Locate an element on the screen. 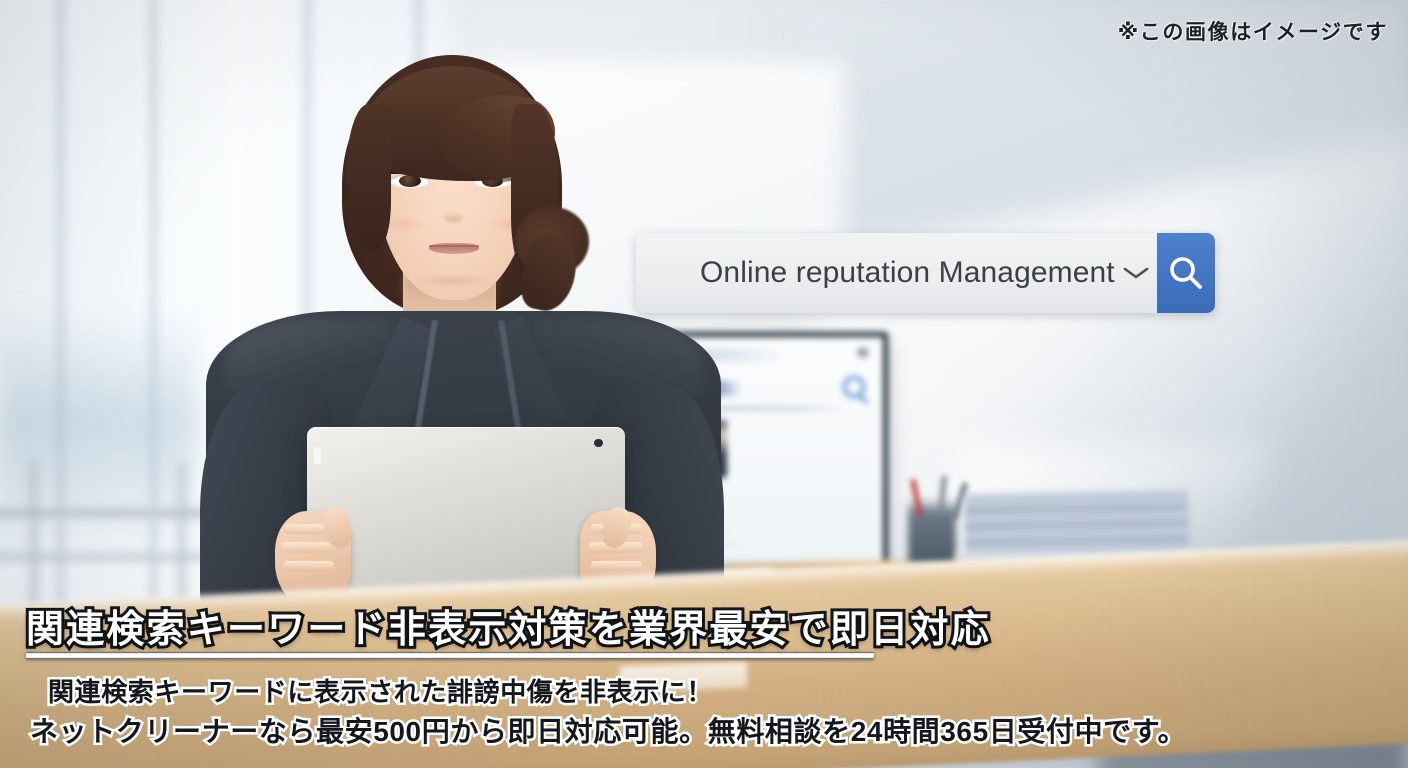  hair-side-left is located at coordinates (369, 176).